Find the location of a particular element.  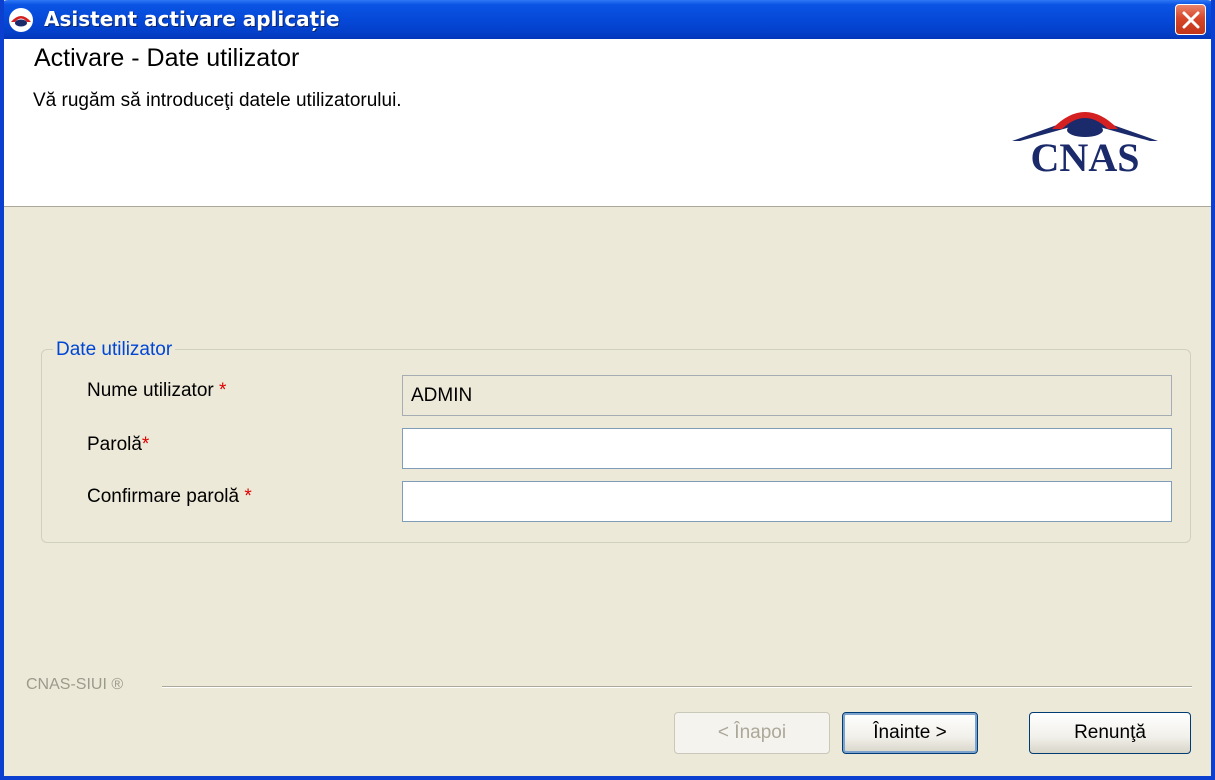

username-input is located at coordinates (787, 395).